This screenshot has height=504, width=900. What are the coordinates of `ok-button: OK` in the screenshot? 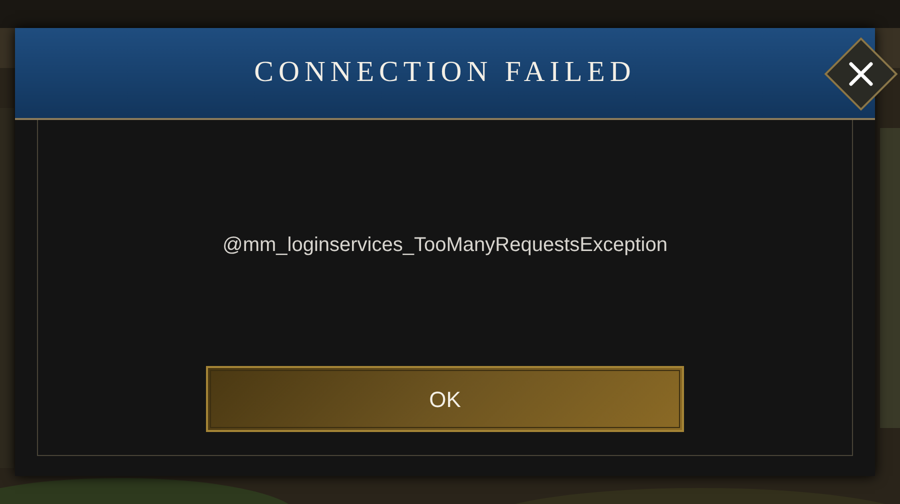 It's located at (445, 399).